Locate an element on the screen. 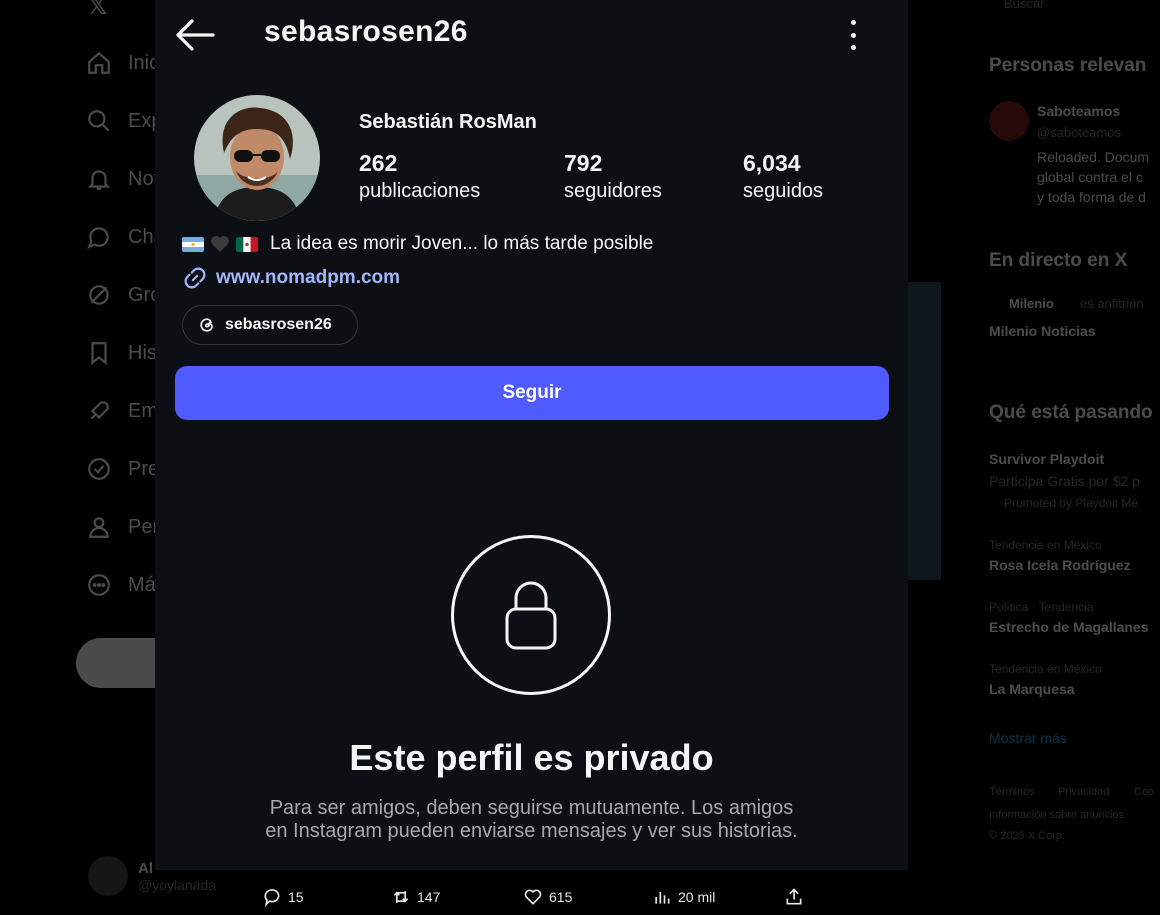  footer-link: Privacidad is located at coordinates (1083, 792).